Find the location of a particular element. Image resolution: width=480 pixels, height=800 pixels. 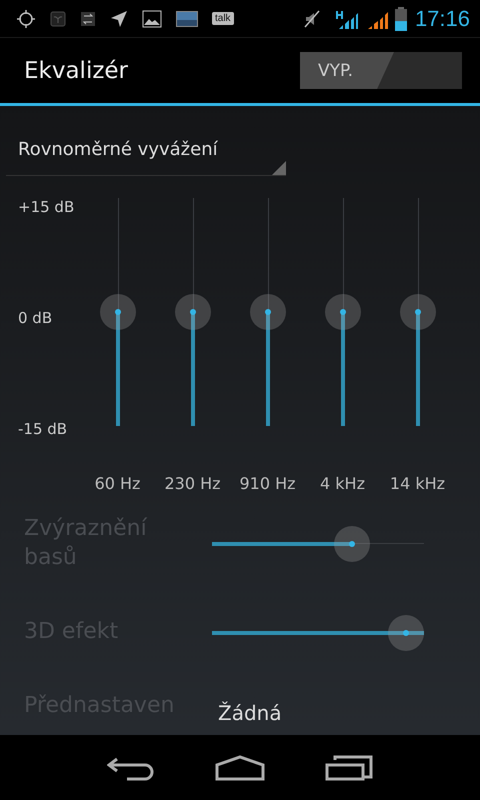

sprout-icon is located at coordinates (58, 18).